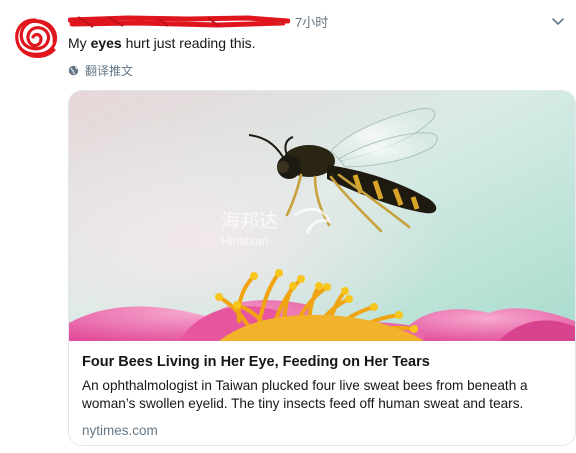 This screenshot has height=453, width=576. What do you see at coordinates (79, 43) in the screenshot?
I see `tweet-text-prefix: My` at bounding box center [79, 43].